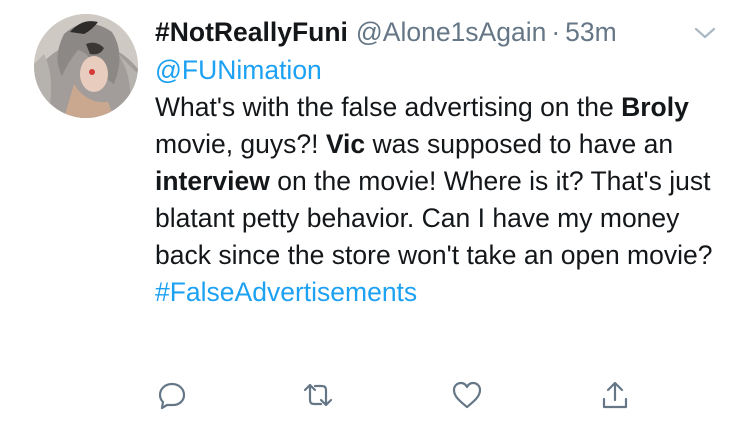 The width and height of the screenshot is (749, 436). Describe the element at coordinates (451, 32) in the screenshot. I see `user-handle: @Alone1sAgain` at that location.